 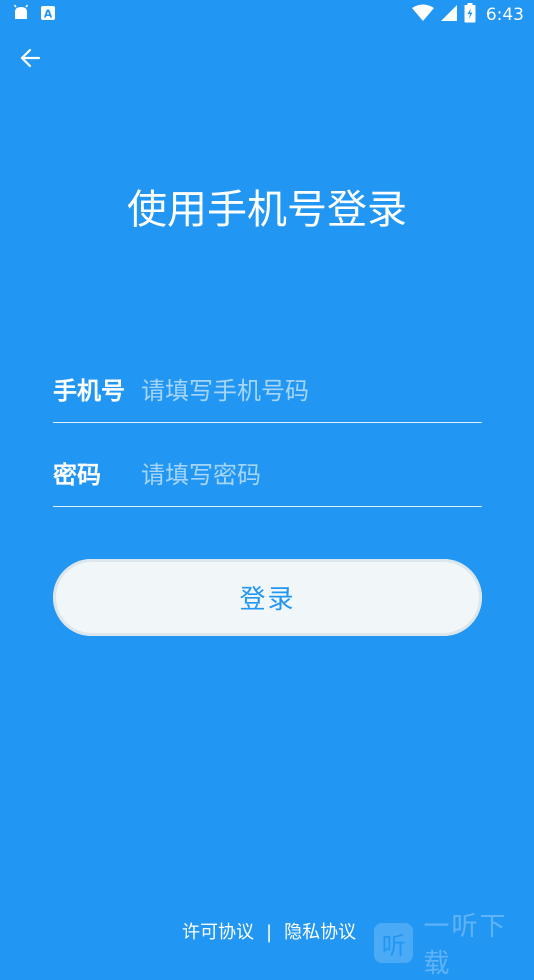 I want to click on a-notification-icon: A, so click(x=48, y=15).